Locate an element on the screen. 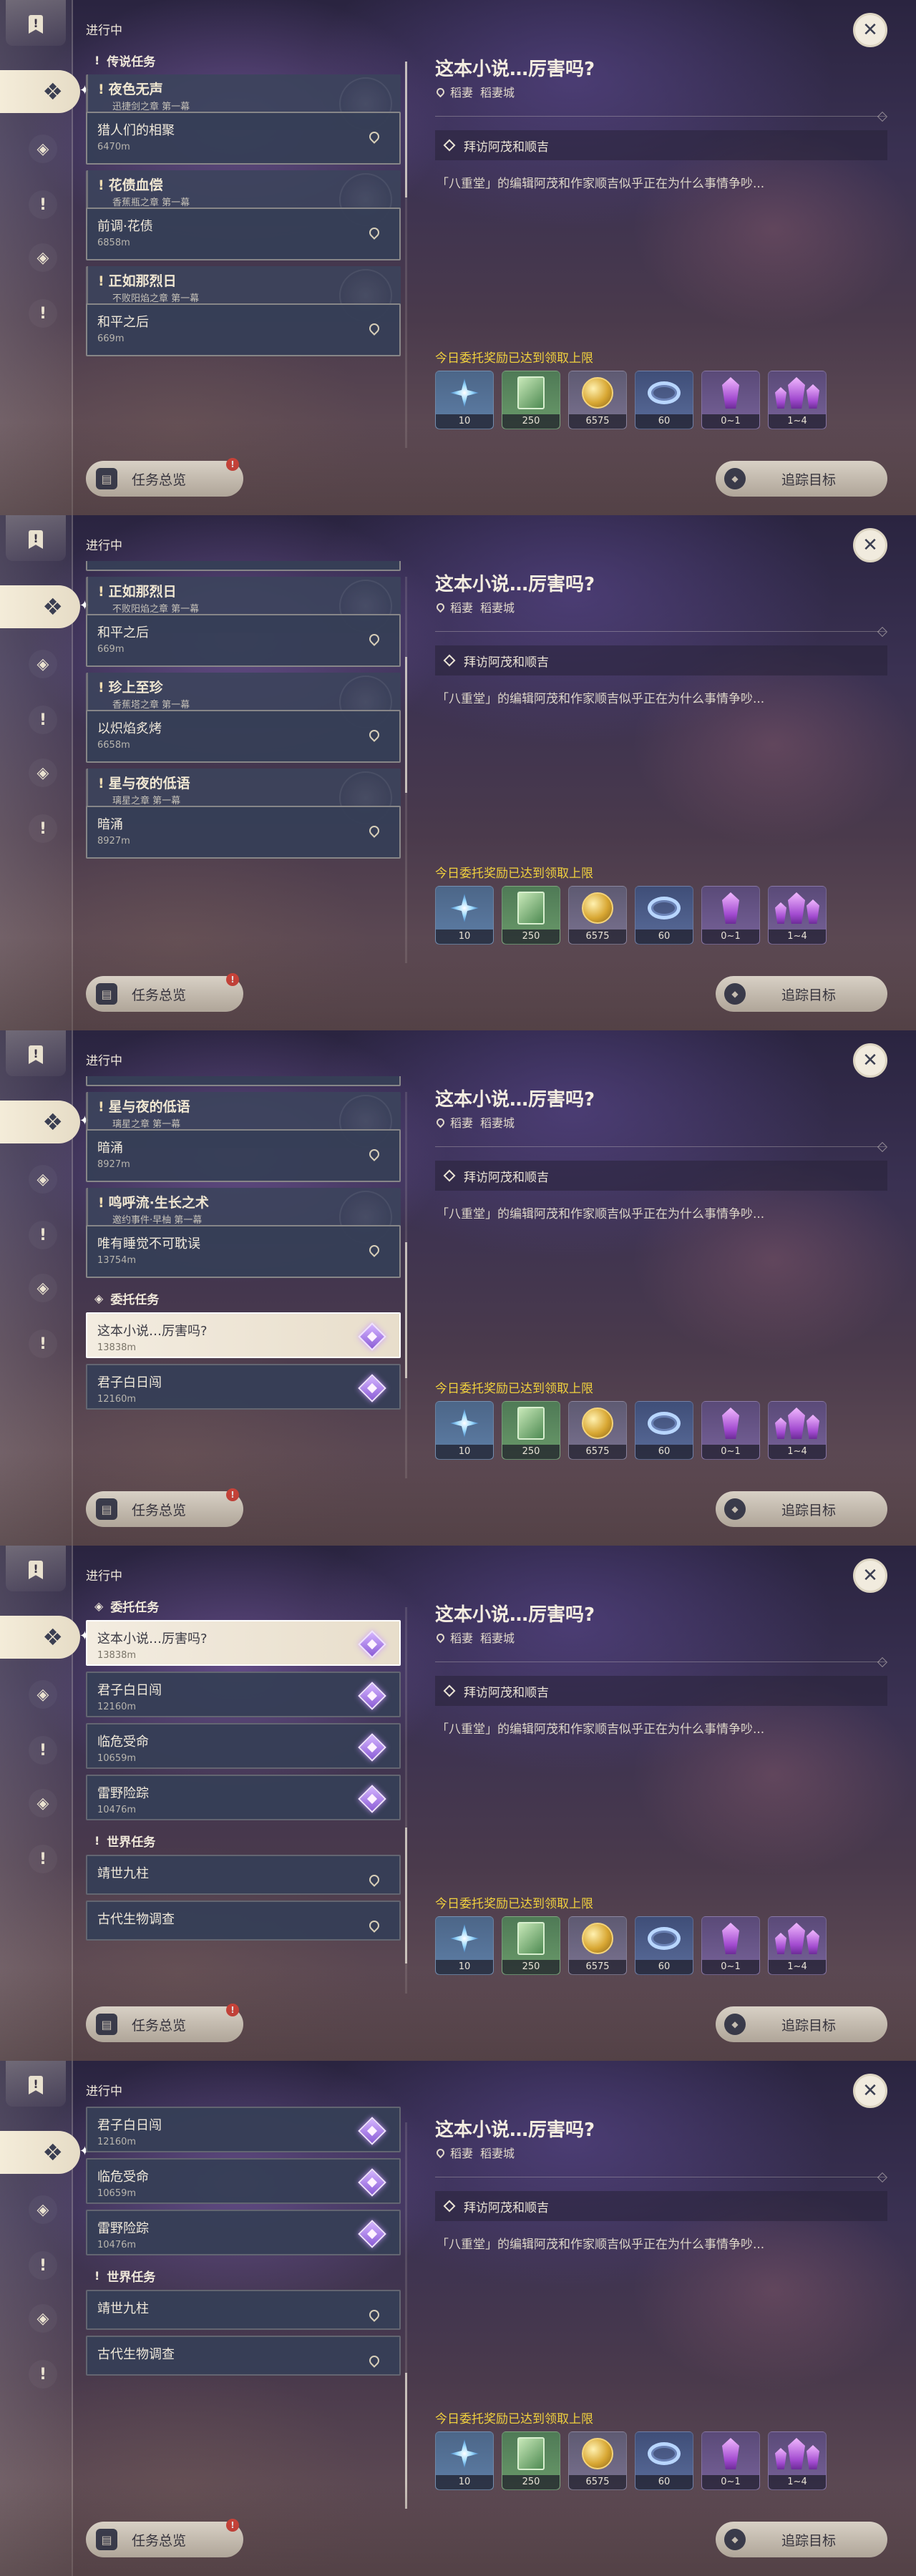  quest-step-item: 唯有睡觉不可耽误 13754m is located at coordinates (243, 1251).